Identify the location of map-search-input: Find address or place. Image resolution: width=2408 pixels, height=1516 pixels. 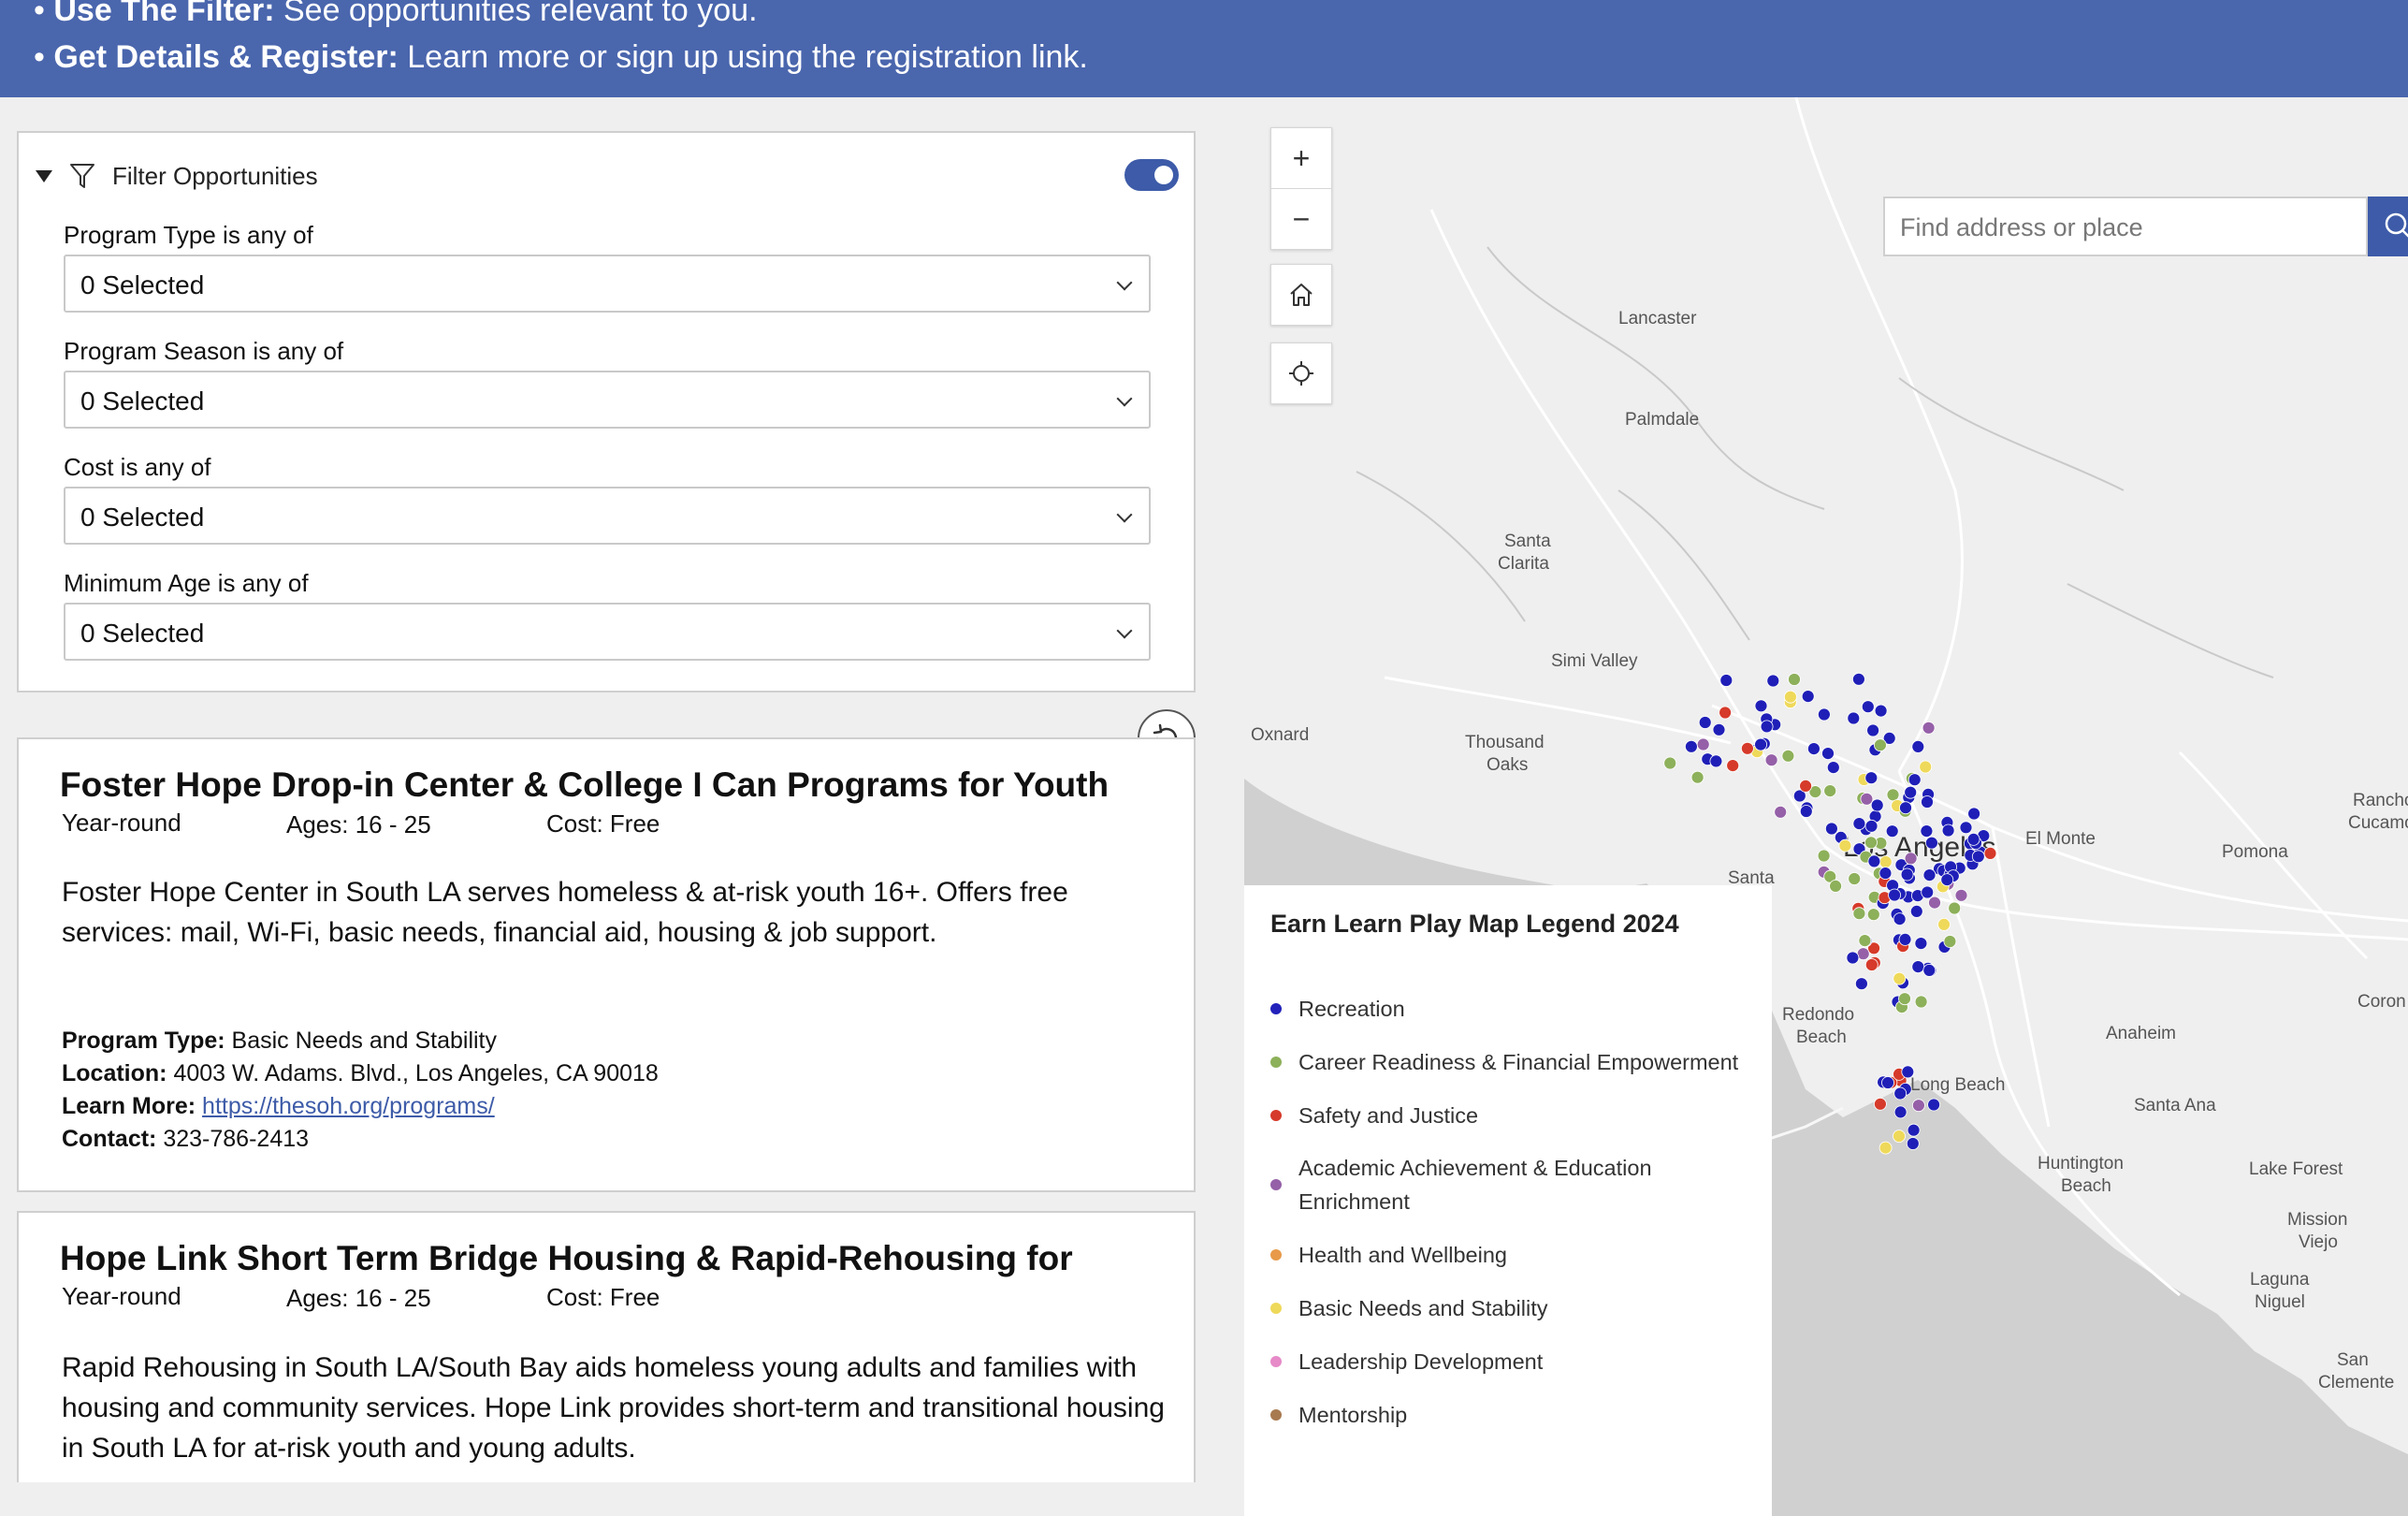
(2125, 227).